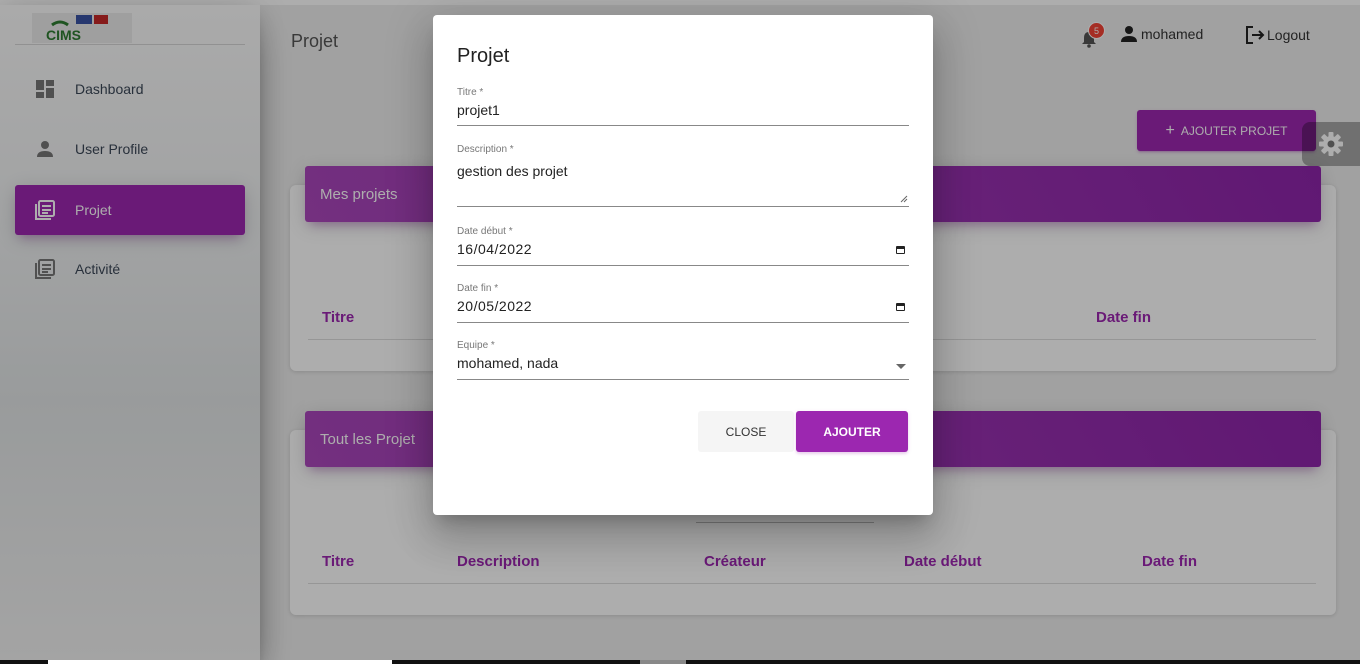 The height and width of the screenshot is (664, 1360). What do you see at coordinates (901, 366) in the screenshot?
I see `dropdown-arrow-icon` at bounding box center [901, 366].